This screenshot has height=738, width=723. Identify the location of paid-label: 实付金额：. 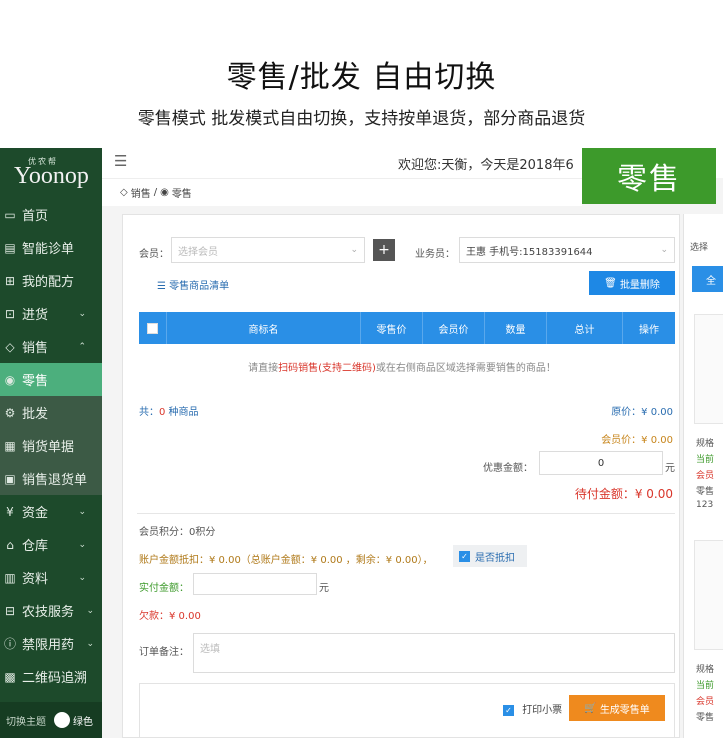
(164, 588).